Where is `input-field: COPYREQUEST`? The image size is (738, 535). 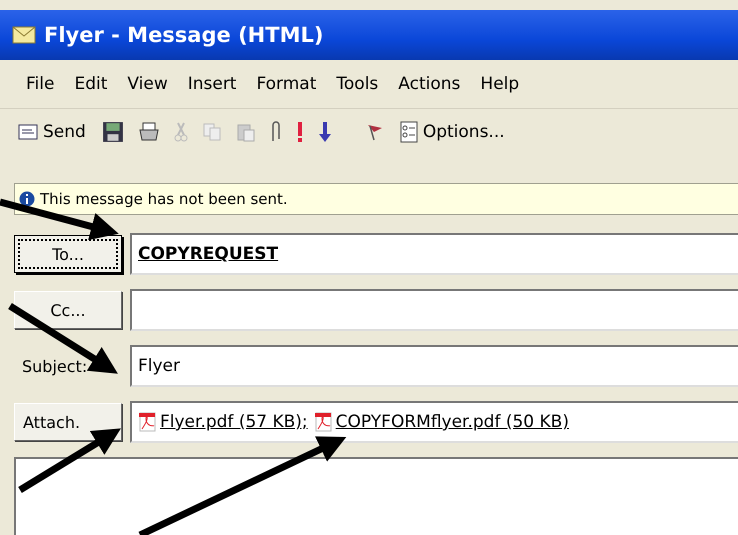
input-field: COPYREQUEST is located at coordinates (434, 254).